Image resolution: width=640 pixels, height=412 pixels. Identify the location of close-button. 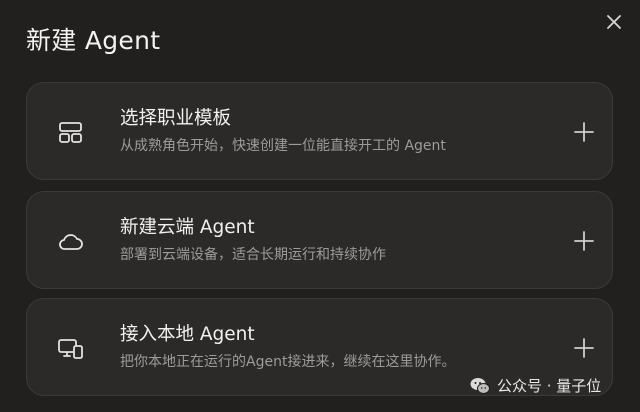
(614, 22).